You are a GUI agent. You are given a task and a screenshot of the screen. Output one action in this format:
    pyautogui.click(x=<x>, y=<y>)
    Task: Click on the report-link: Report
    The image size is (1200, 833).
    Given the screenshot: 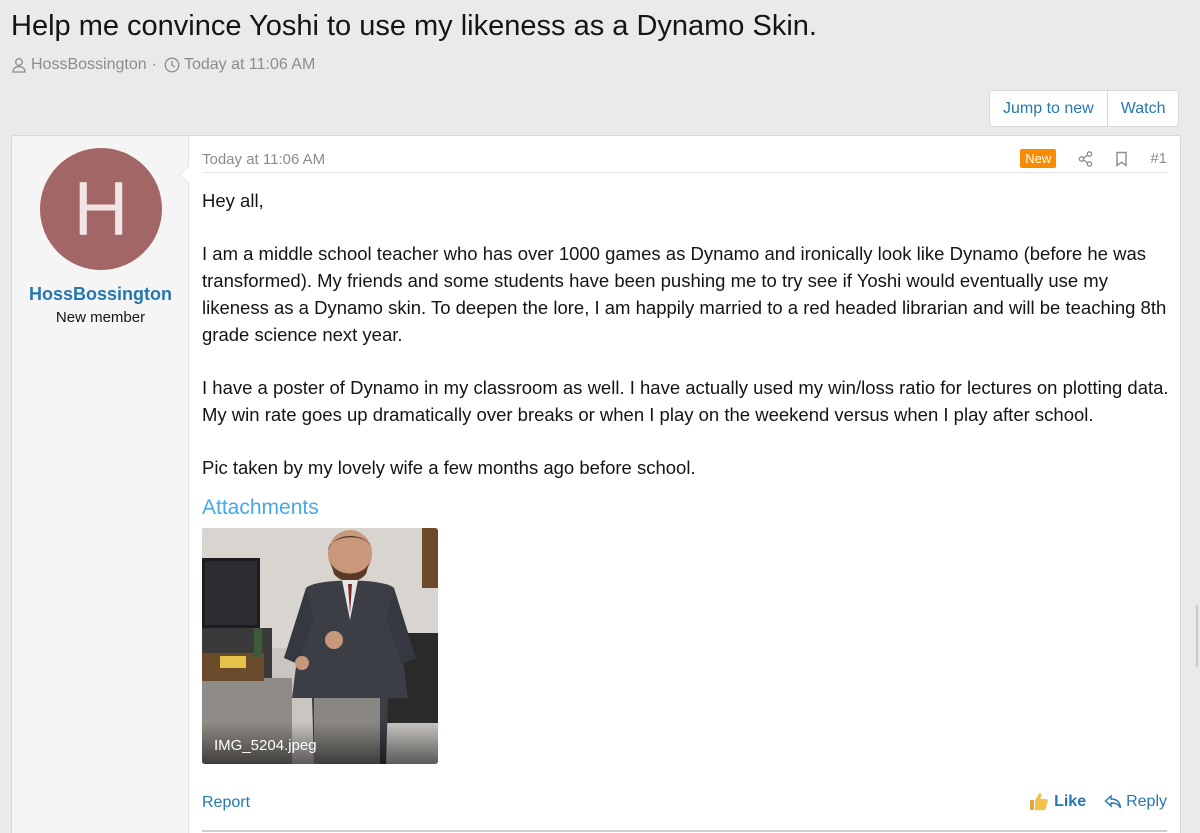 What is the action you would take?
    pyautogui.click(x=226, y=803)
    